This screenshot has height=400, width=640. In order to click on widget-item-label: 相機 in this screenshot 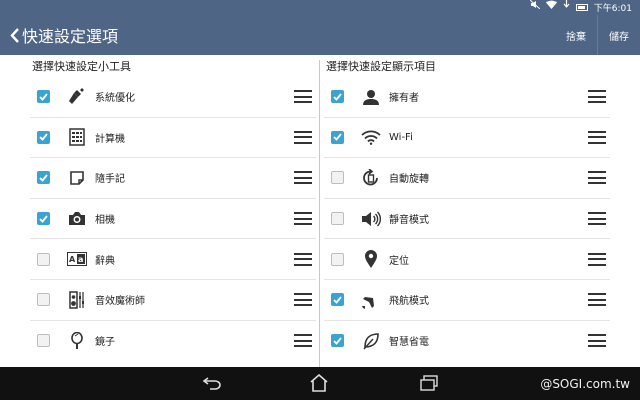, I will do `click(105, 221)`.